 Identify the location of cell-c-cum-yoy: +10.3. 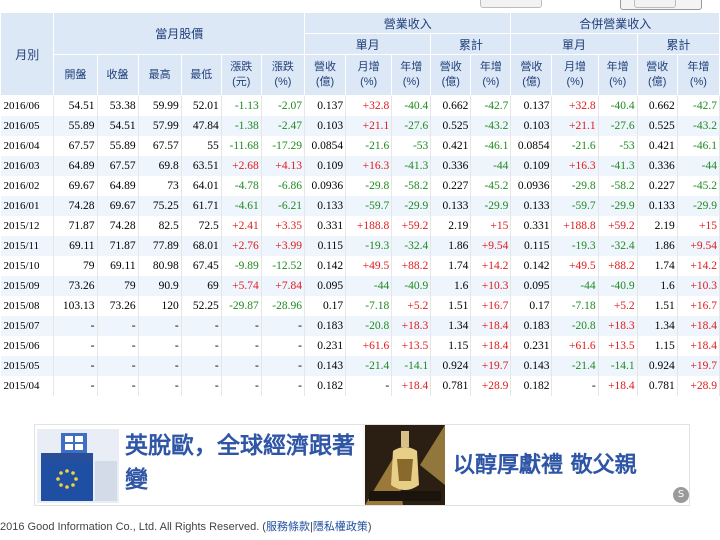
(698, 286).